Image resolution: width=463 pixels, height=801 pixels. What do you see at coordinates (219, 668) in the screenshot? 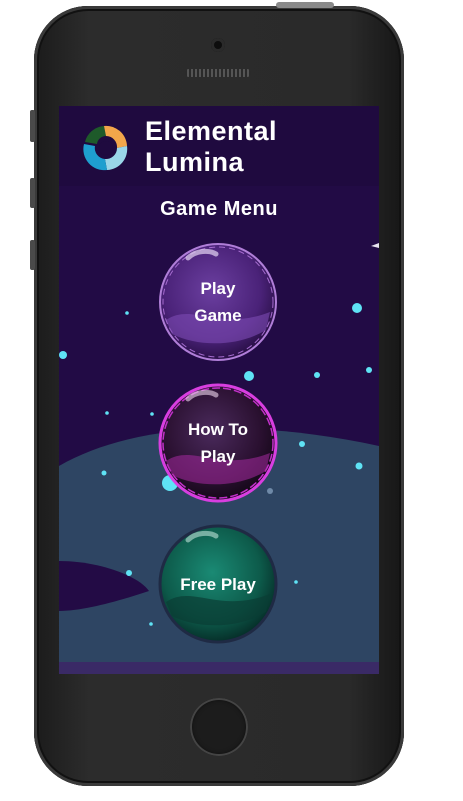
I see `bottom-bar` at bounding box center [219, 668].